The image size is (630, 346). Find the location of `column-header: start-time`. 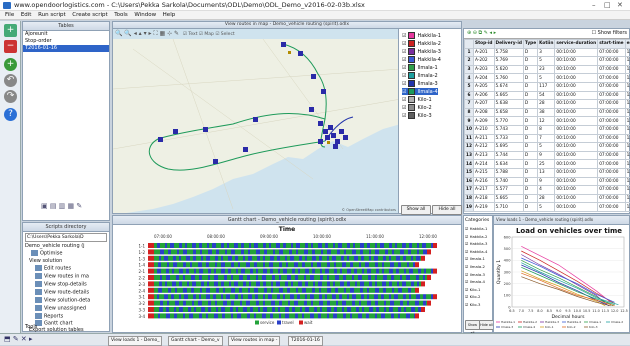

column-header: start-time is located at coordinates (611, 44).